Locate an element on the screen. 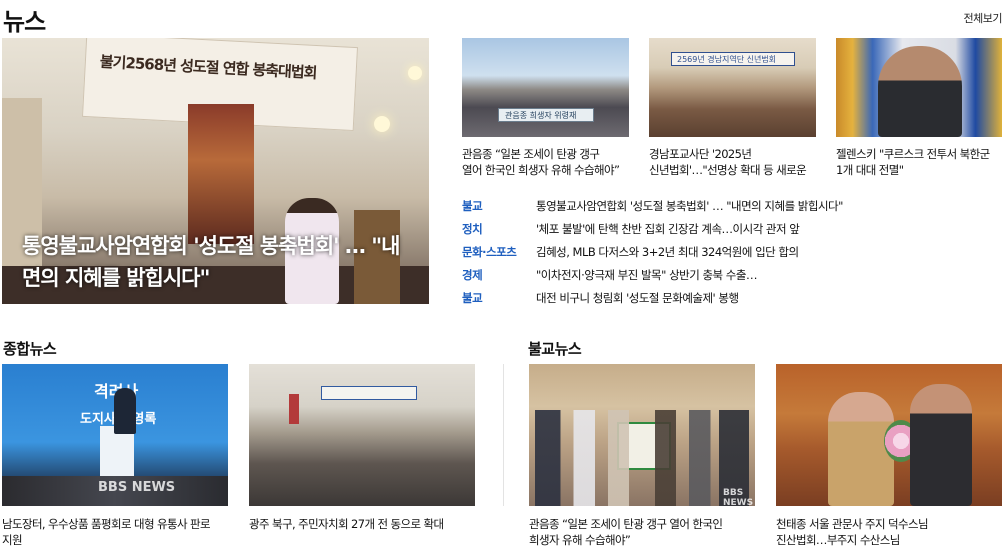 The height and width of the screenshot is (550, 1002). thumb-news-3-title: 젤렌스키 "쿠르스크 전투서 북한군 1개 대대 전멸" is located at coordinates (919, 162).